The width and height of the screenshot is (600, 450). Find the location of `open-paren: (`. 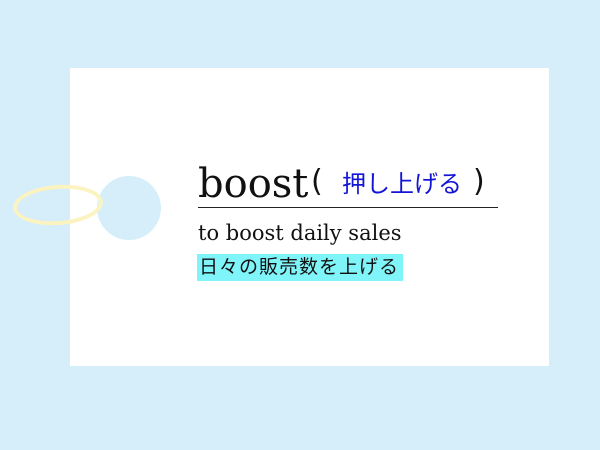

open-paren: ( is located at coordinates (317, 181).